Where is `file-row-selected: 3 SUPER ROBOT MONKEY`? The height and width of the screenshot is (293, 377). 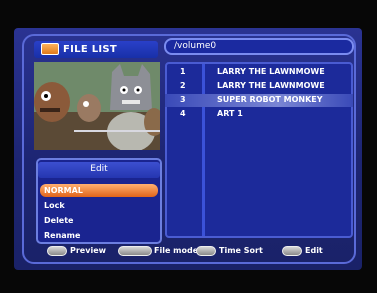 file-row-selected: 3 SUPER ROBOT MONKEY is located at coordinates (259, 100).